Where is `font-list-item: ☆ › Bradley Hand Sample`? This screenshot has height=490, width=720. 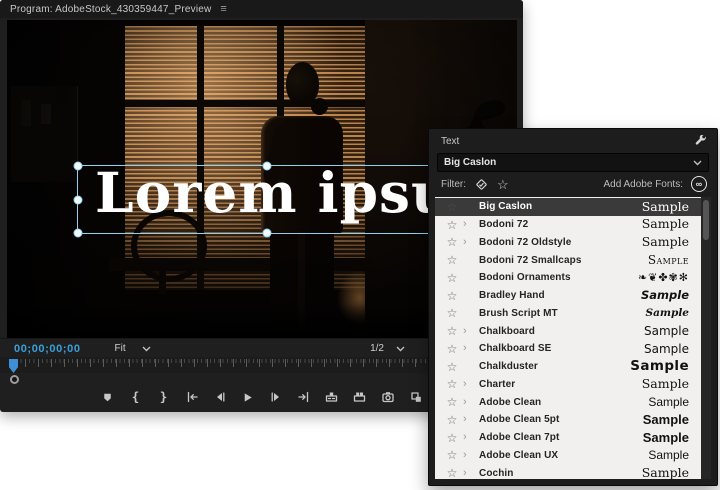
font-list-item: ☆ › Bradley Hand Sample is located at coordinates (568, 296).